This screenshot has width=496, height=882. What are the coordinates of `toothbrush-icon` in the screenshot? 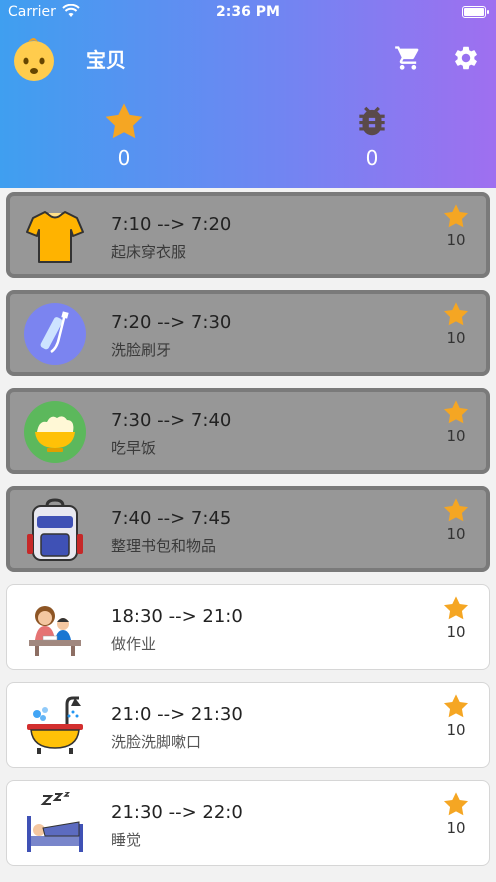 It's located at (55, 334).